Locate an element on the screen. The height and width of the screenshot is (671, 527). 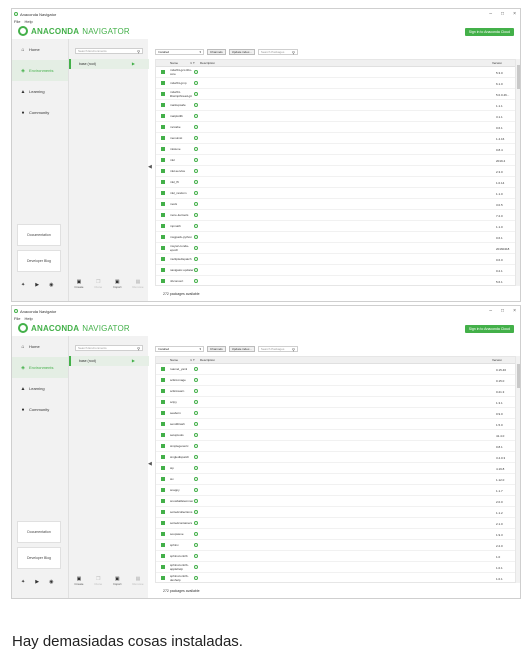
table-row: sortedcontainers 2.1.0 is located at coordinates (335, 523).